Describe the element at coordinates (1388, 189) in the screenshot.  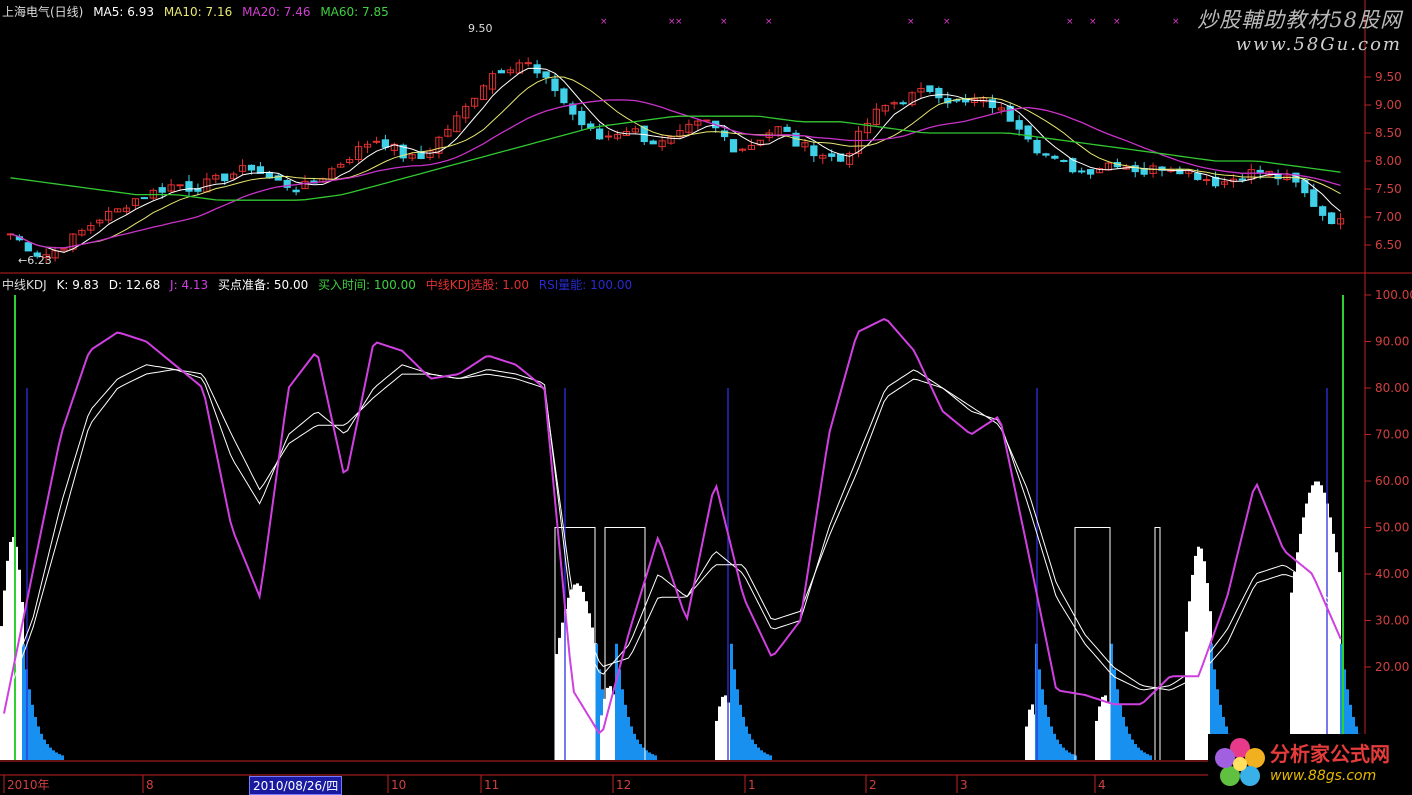
I see `price-tick-label: 7.50` at that location.